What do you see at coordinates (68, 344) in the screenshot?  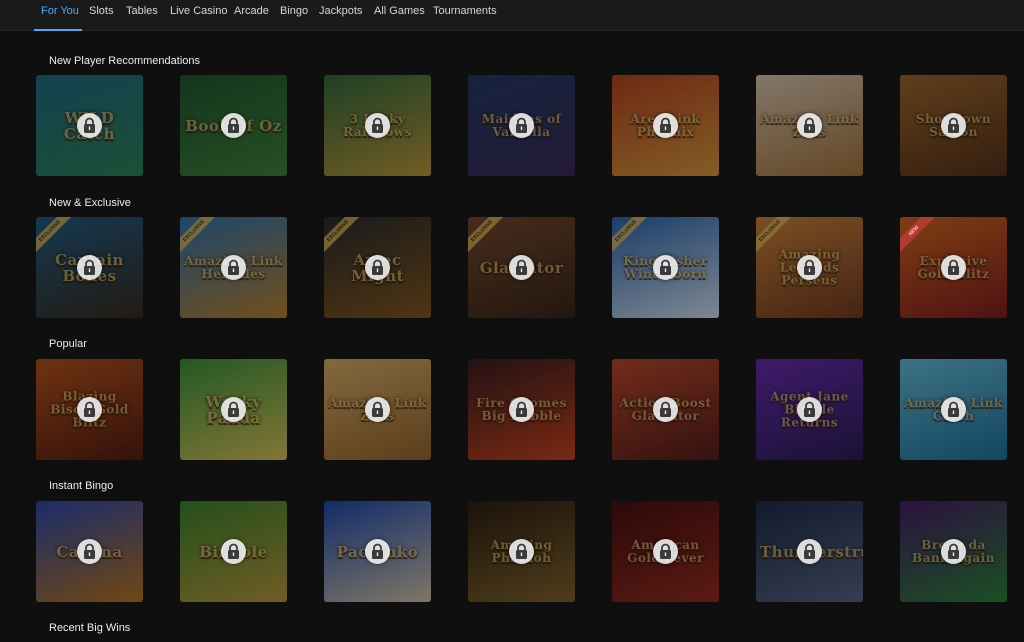 I see `section-title-popular: Popular` at bounding box center [68, 344].